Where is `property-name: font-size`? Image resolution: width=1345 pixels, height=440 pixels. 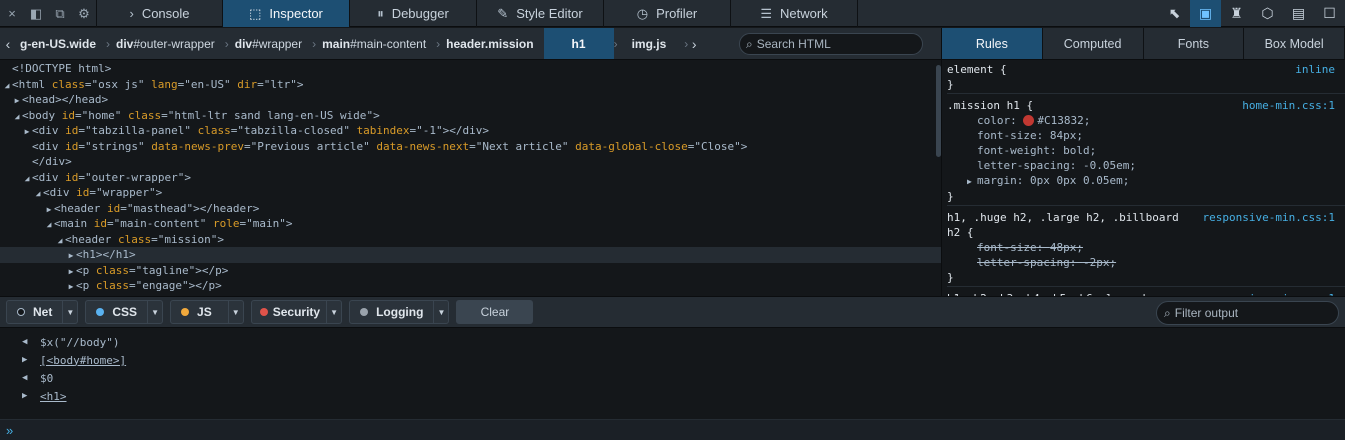
property-name: font-size is located at coordinates (1007, 247).